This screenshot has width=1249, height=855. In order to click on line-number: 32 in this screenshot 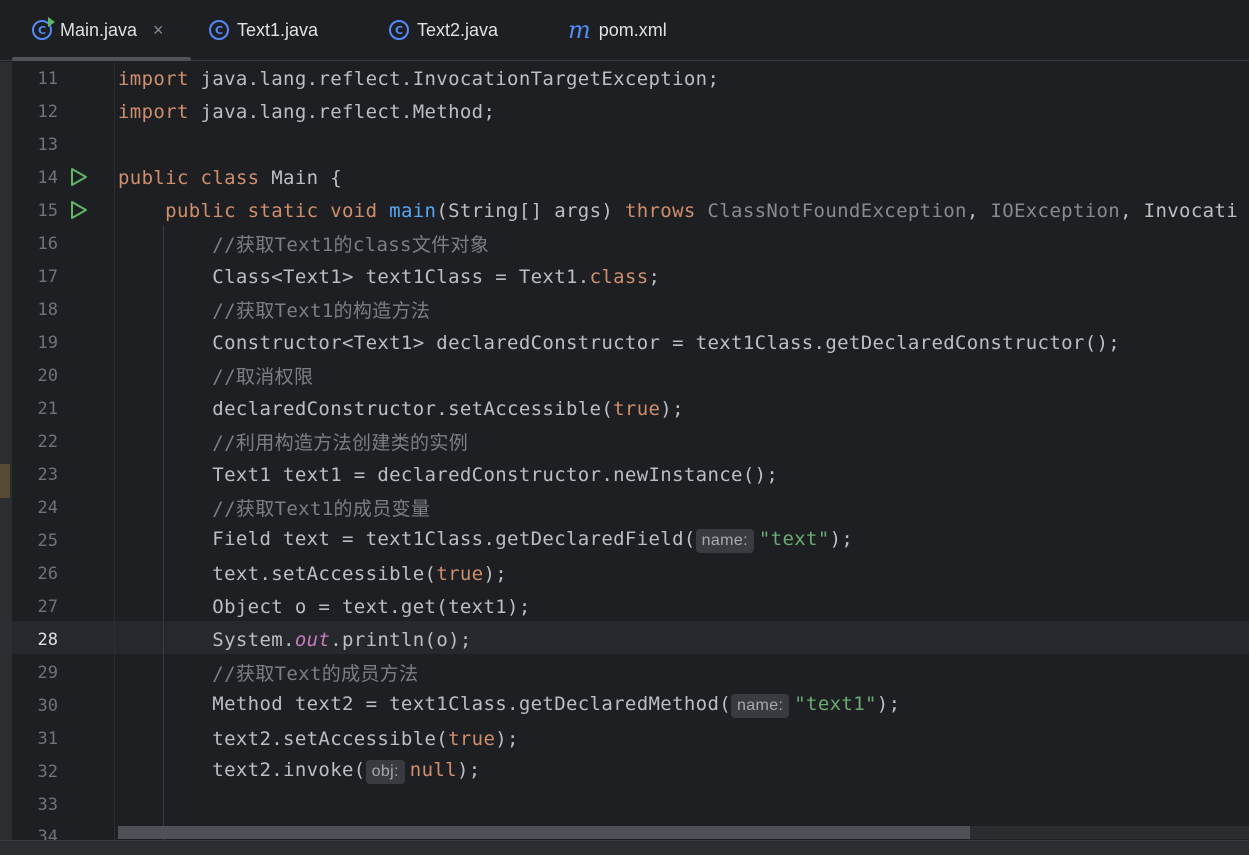, I will do `click(47, 771)`.